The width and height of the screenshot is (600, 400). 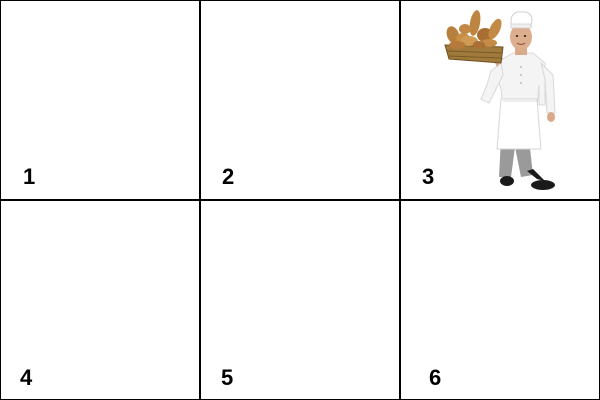 I want to click on cell-number: 6, so click(x=435, y=377).